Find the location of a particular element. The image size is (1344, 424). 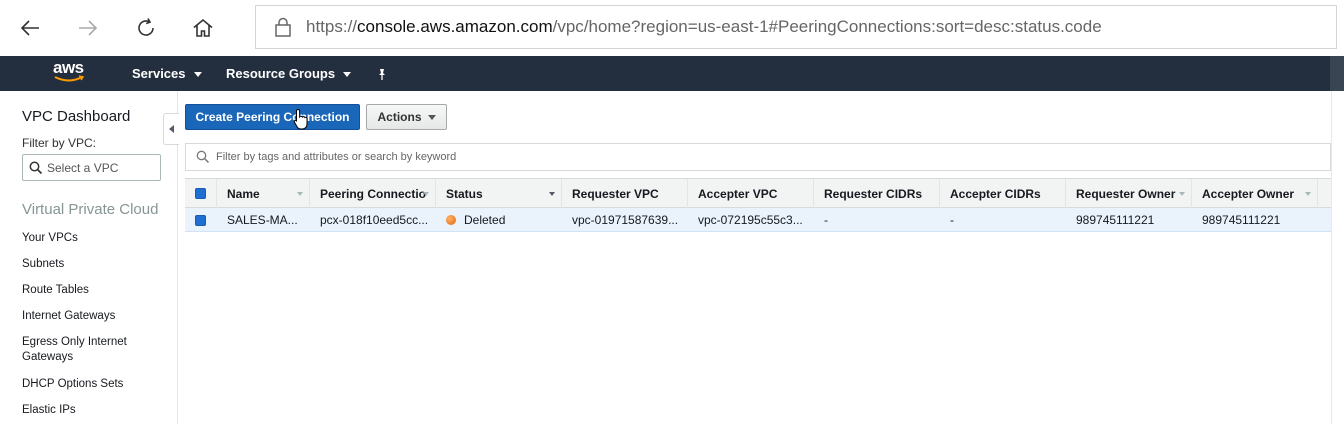

sidebar-item-elastic-ips: Elastic IPs is located at coordinates (87, 410).